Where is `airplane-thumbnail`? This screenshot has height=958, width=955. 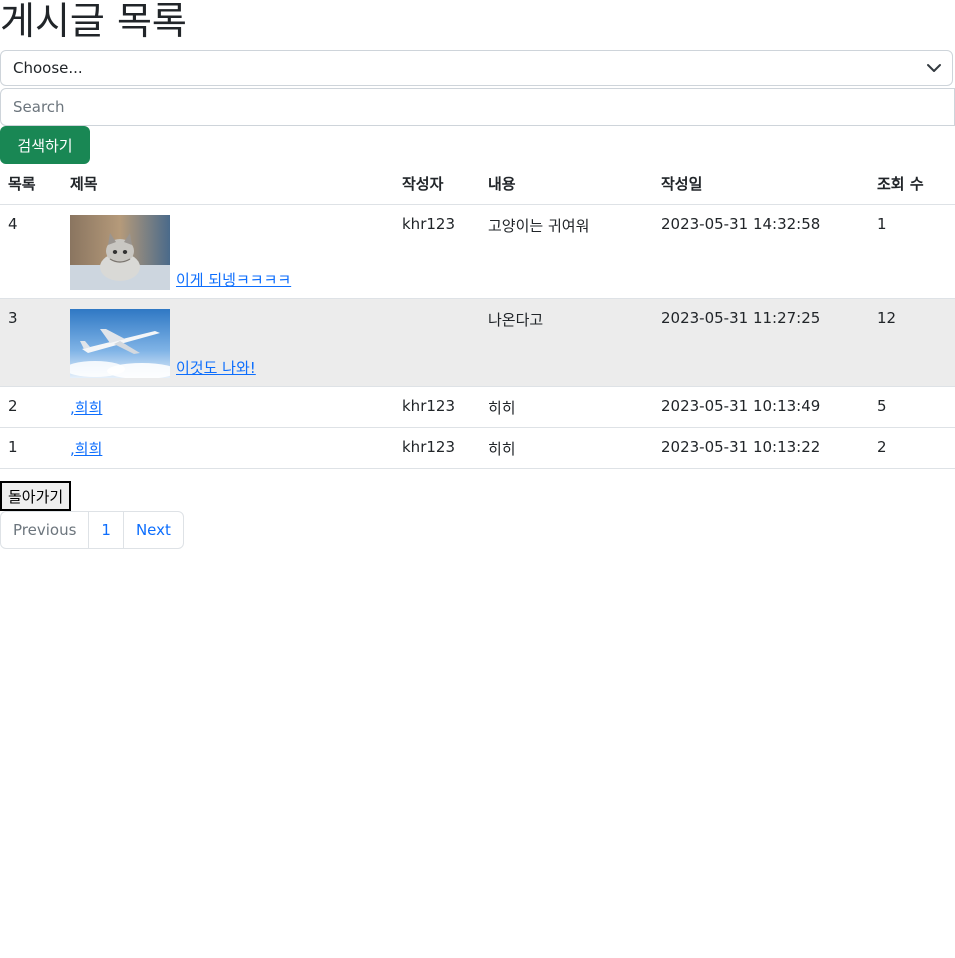 airplane-thumbnail is located at coordinates (120, 343).